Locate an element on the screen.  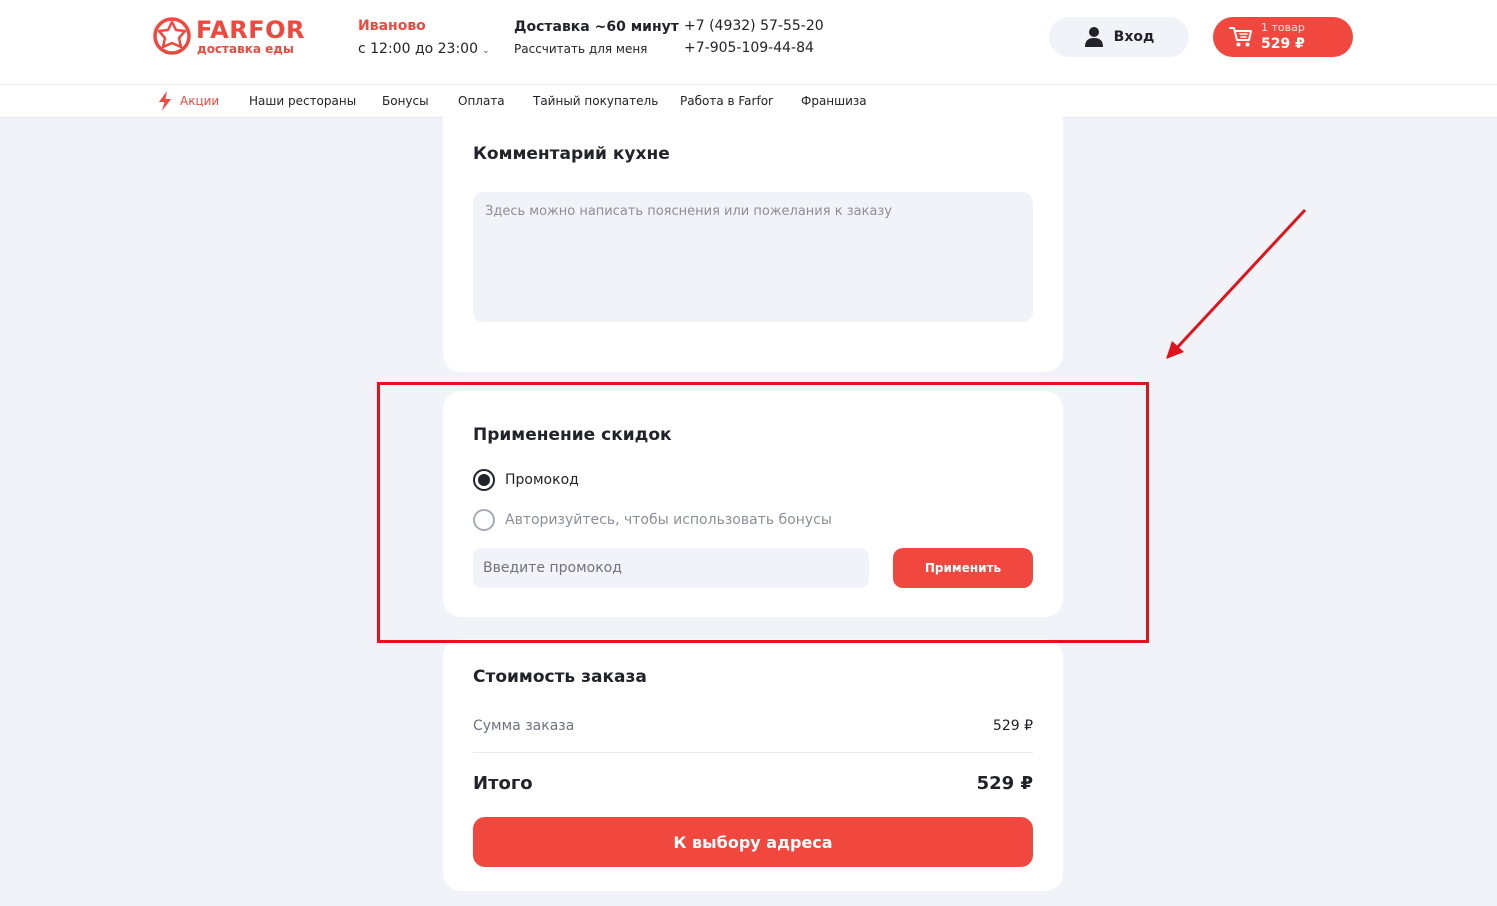
discount-title: Применение скидок is located at coordinates (572, 435).